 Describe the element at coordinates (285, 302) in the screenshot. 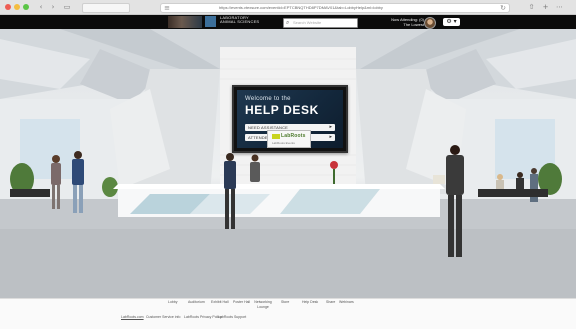

I see `footer-link-store: Store` at that location.